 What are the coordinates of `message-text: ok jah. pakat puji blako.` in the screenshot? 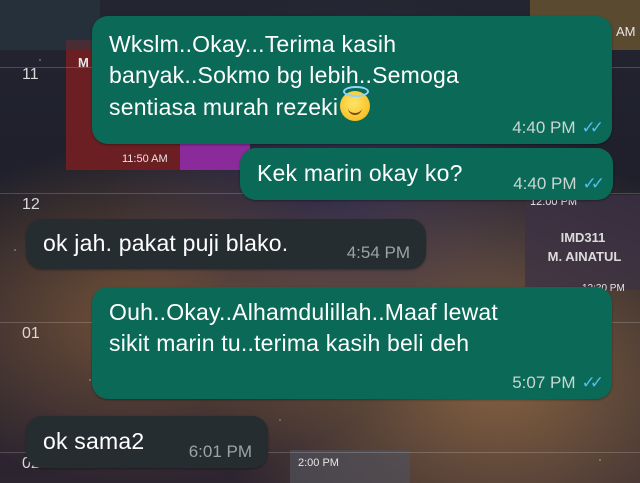 It's located at (166, 243).